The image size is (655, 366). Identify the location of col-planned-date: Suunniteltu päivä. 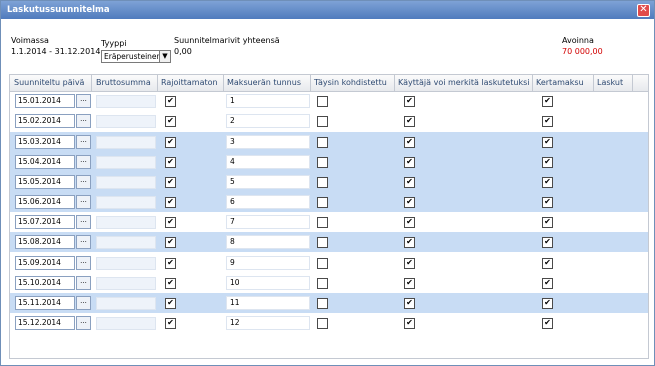
(49, 82).